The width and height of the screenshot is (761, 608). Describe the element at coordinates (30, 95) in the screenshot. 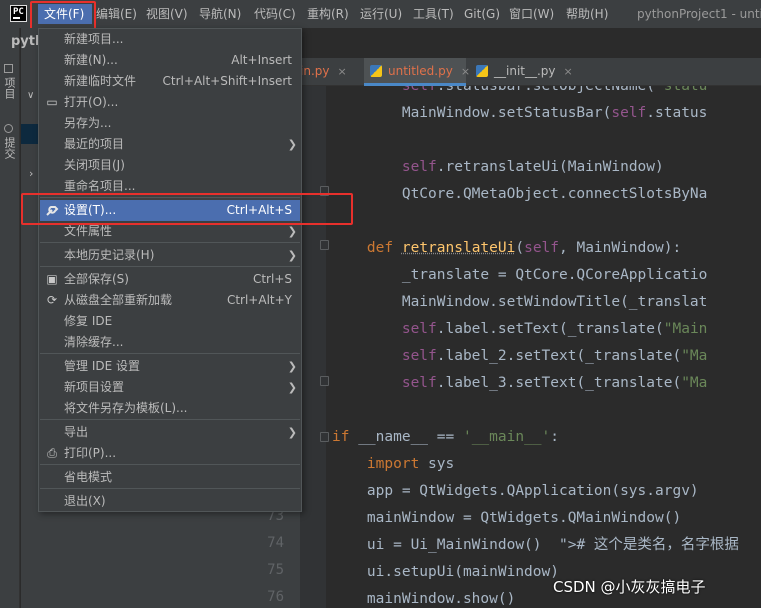

I see `chevron-down-icon: ∨` at that location.